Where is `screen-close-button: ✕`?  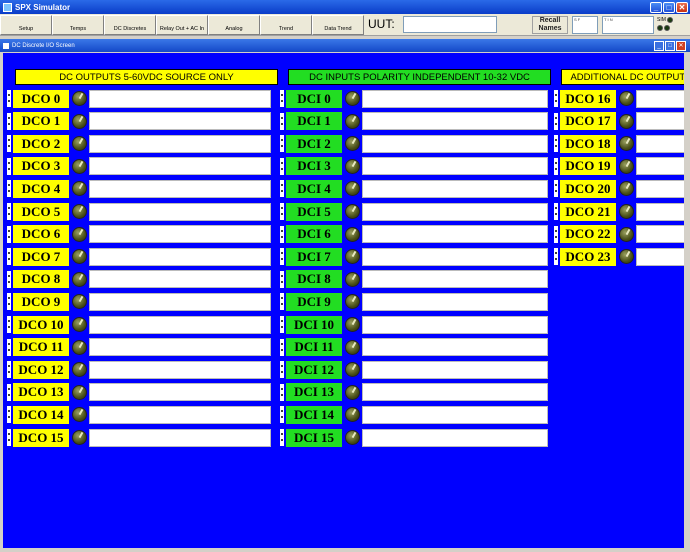
screen-close-button: ✕ is located at coordinates (681, 45).